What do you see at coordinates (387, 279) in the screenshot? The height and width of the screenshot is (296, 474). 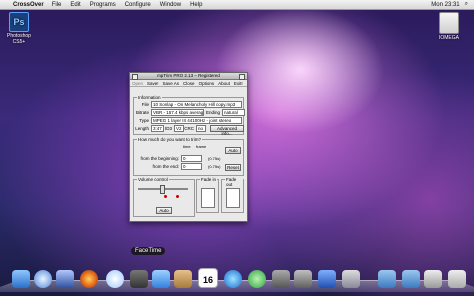 I see `applications-folder-icon` at bounding box center [387, 279].